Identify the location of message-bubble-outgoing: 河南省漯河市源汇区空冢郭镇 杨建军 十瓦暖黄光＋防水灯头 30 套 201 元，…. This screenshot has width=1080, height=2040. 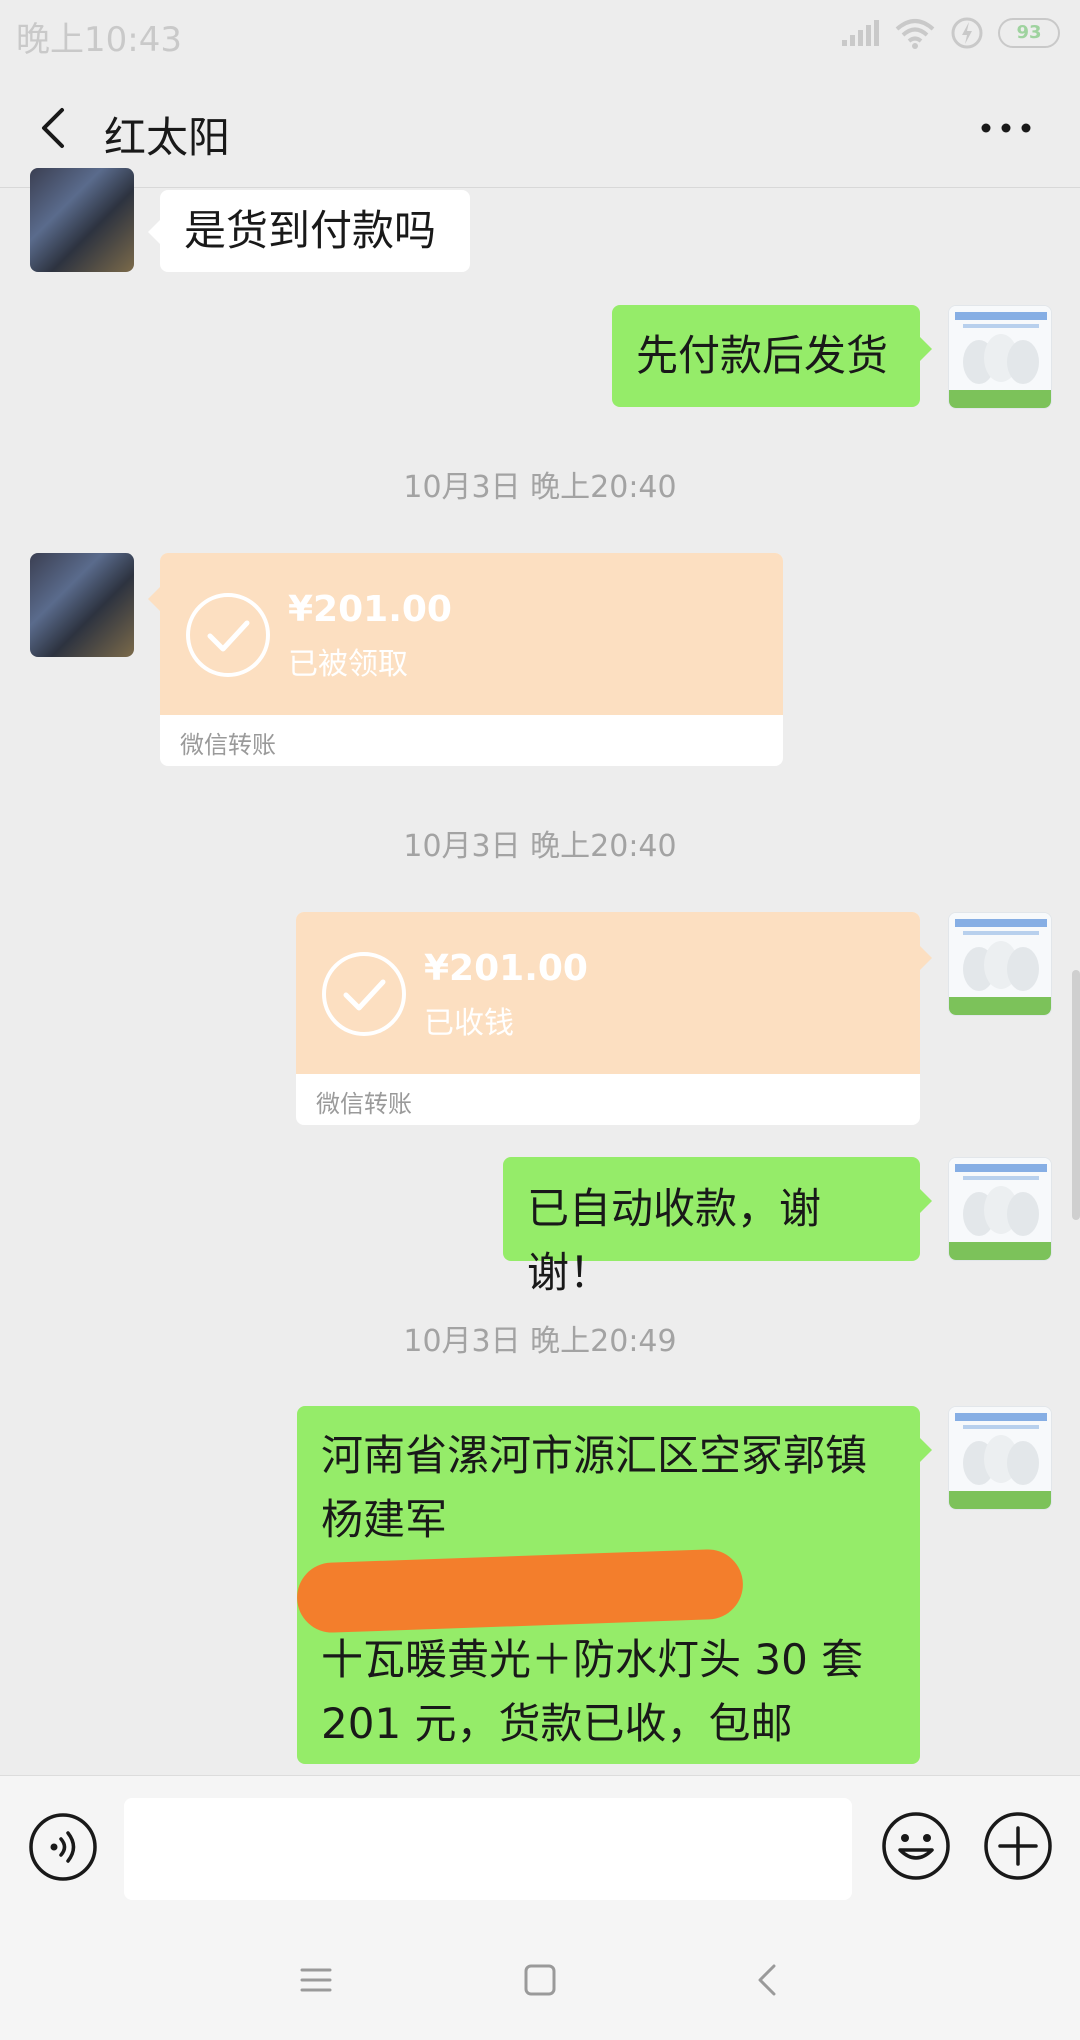
(613, 1585).